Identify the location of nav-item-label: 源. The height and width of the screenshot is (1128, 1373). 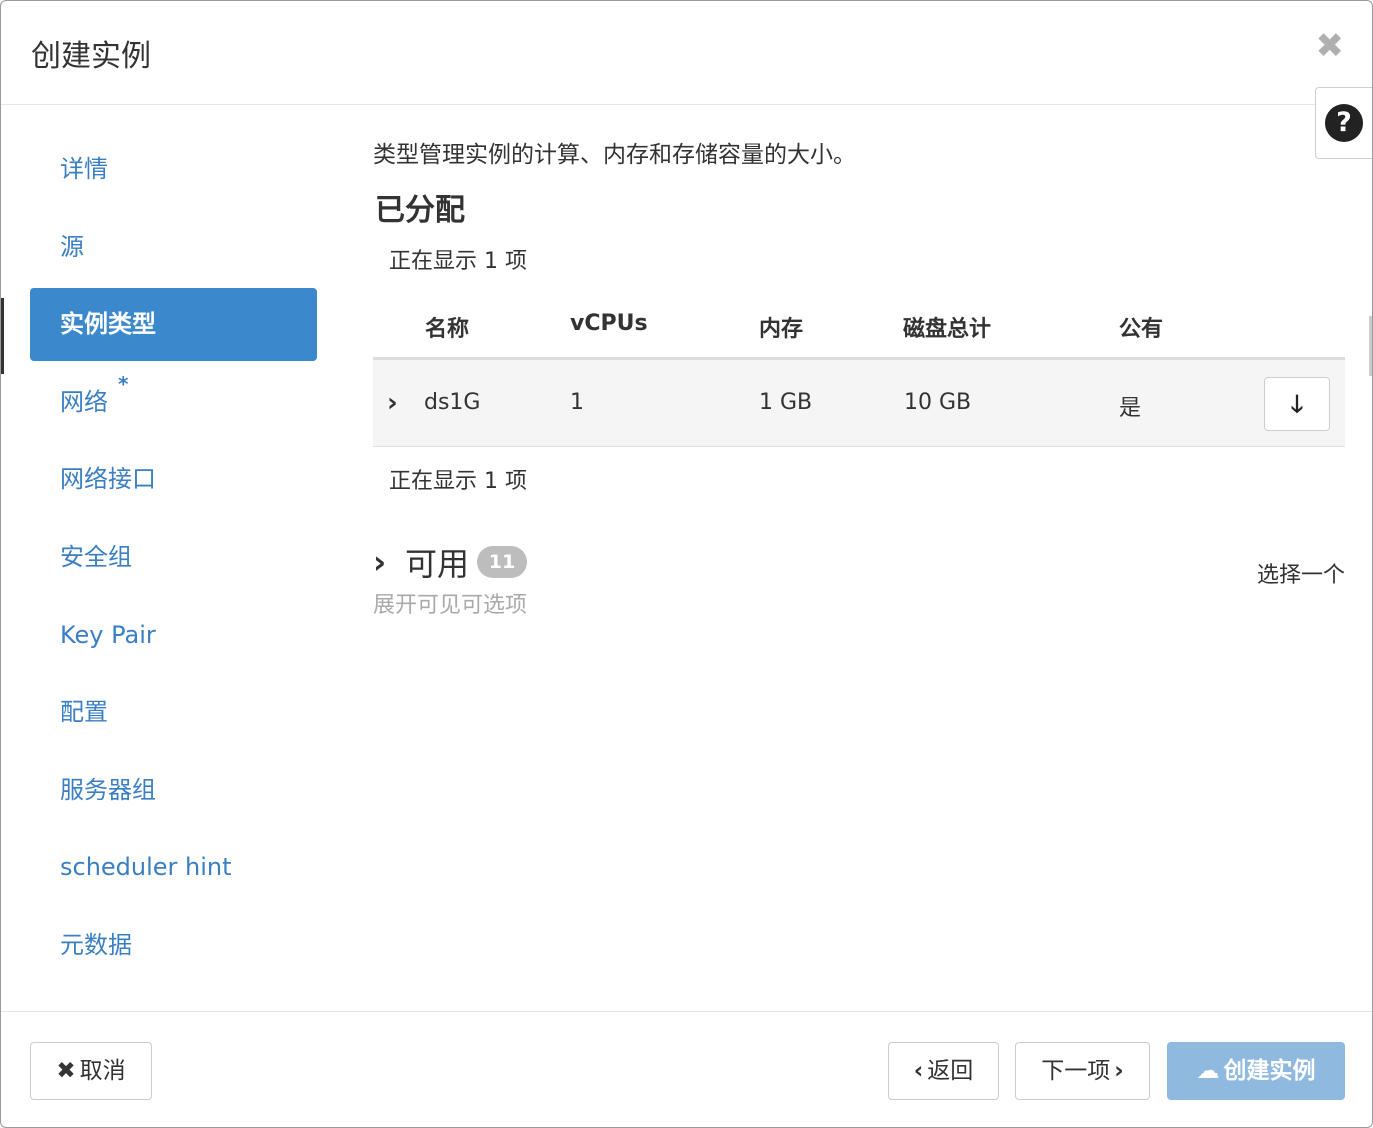
(72, 246).